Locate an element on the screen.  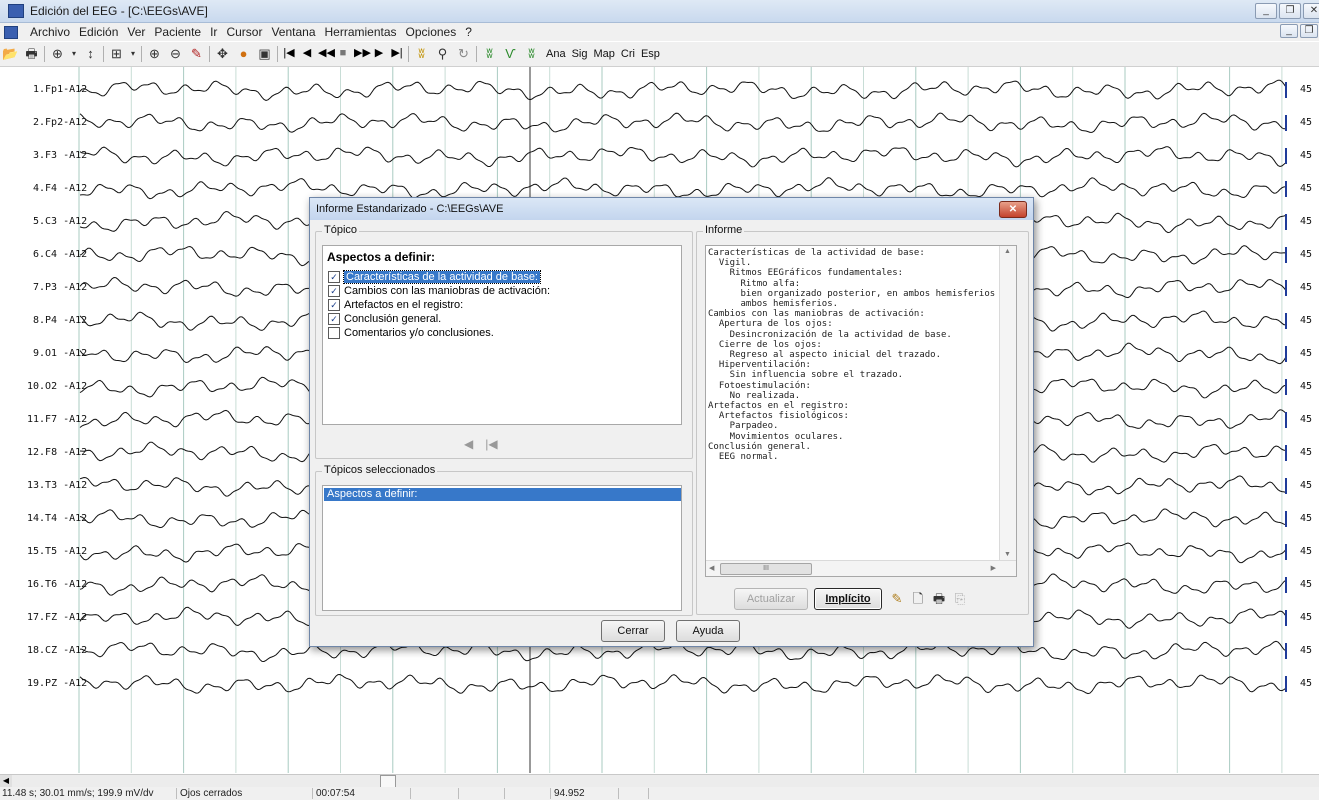
implicit-button: Implícito is located at coordinates (848, 599).